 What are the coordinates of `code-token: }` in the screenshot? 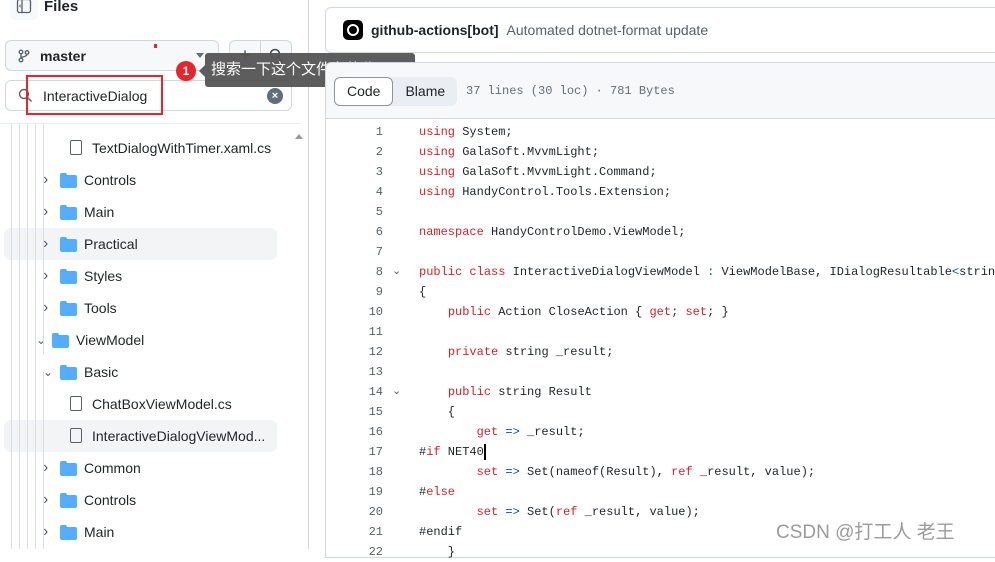 It's located at (437, 552).